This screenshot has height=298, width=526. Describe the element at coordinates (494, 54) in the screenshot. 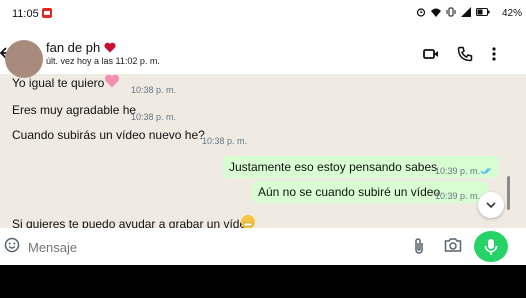

I see `more-vert-icon` at that location.